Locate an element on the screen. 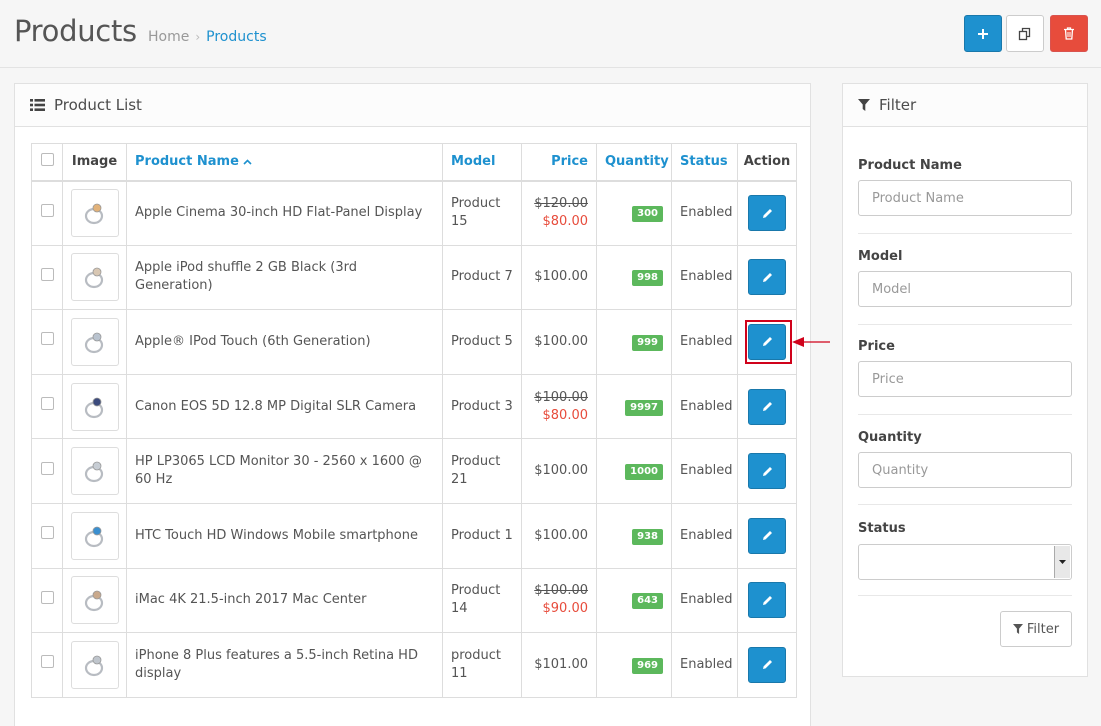  quantity-badge: 300 is located at coordinates (647, 214).